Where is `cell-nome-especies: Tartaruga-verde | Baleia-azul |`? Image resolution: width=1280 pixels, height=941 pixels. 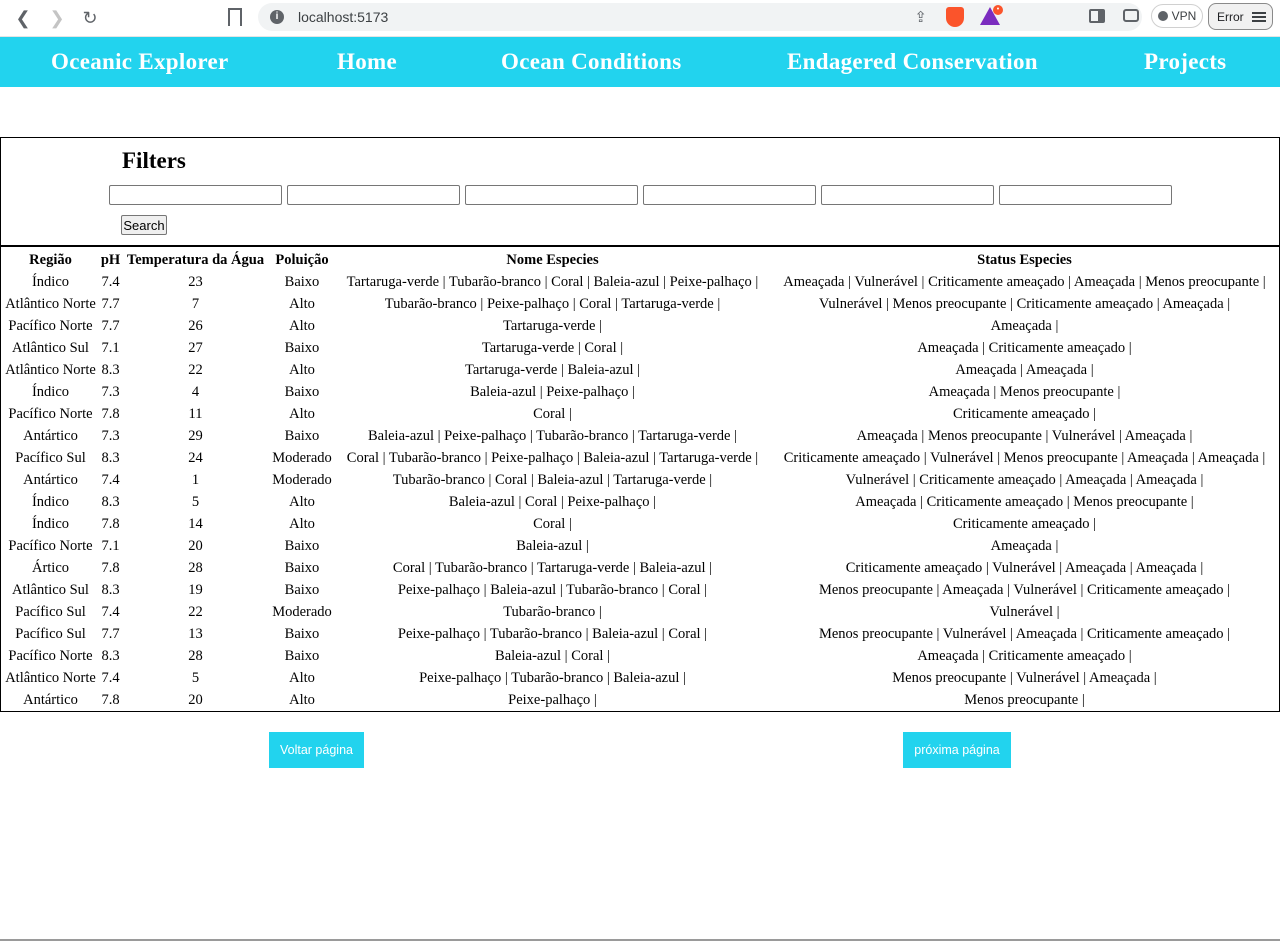 cell-nome-especies: Tartaruga-verde | Baleia-azul | is located at coordinates (552, 369).